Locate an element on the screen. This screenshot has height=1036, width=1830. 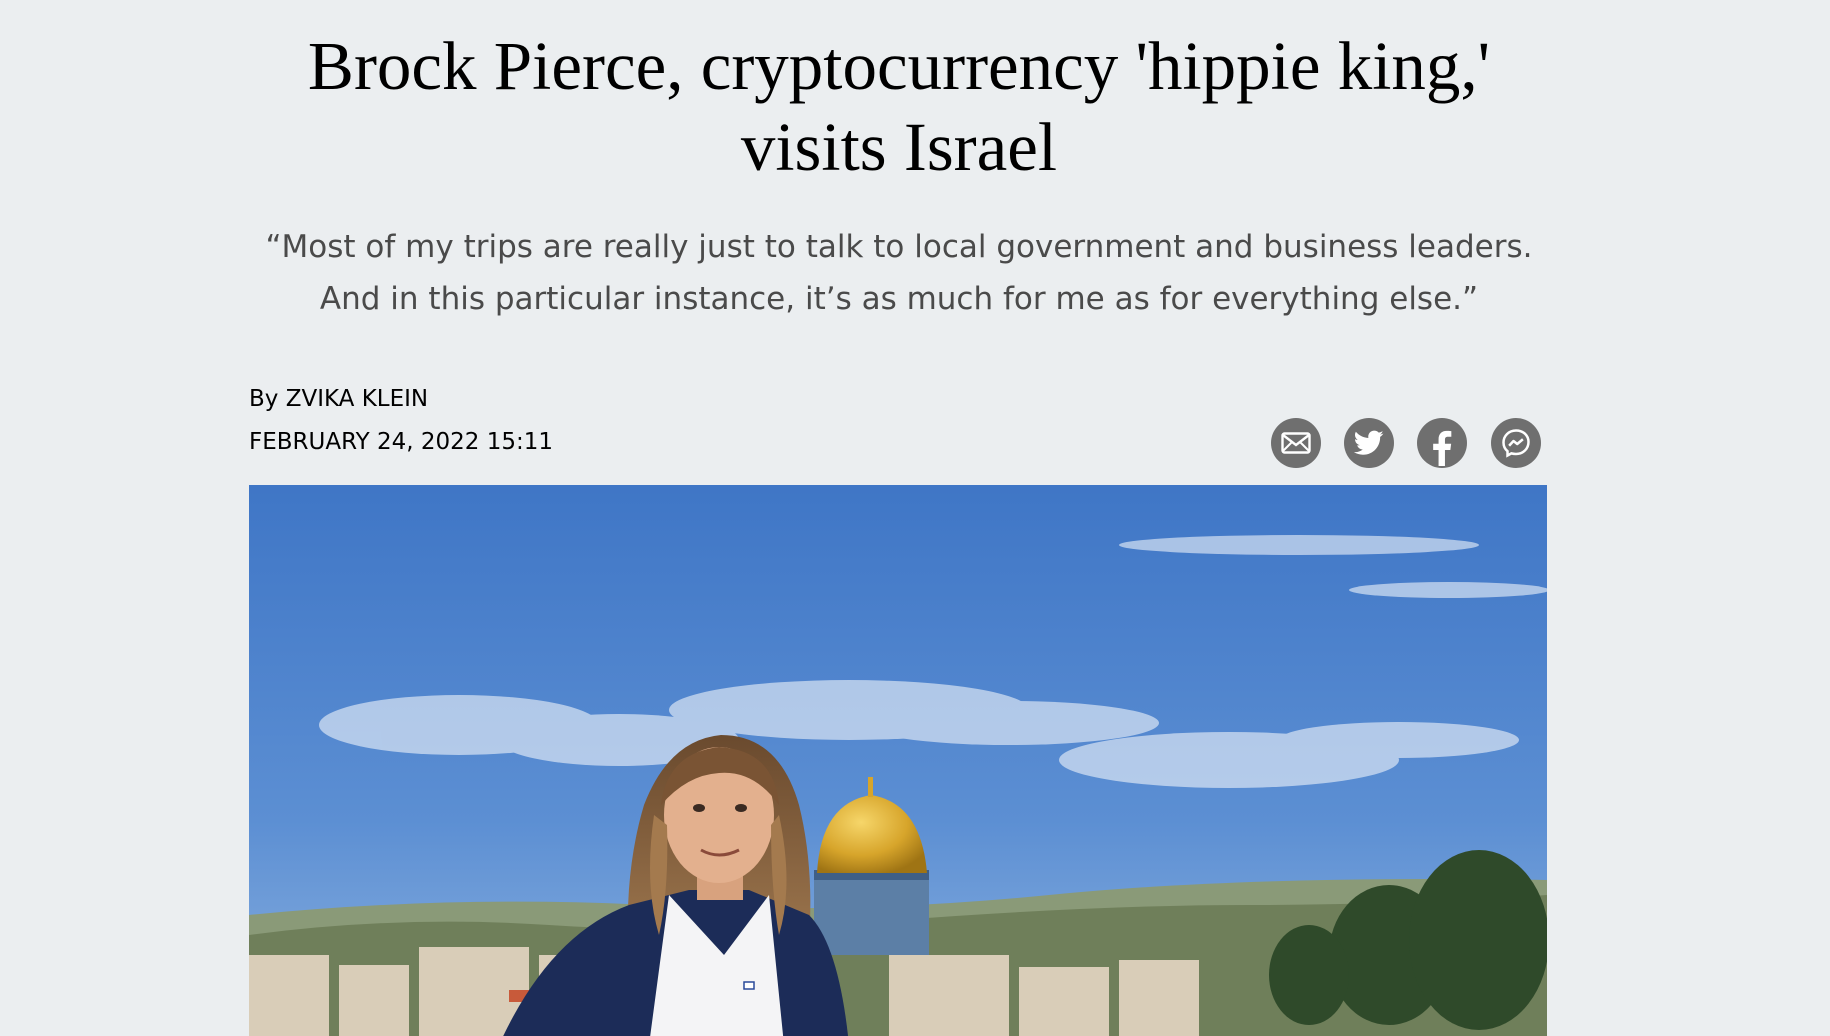
messenger-icon is located at coordinates (1516, 443).